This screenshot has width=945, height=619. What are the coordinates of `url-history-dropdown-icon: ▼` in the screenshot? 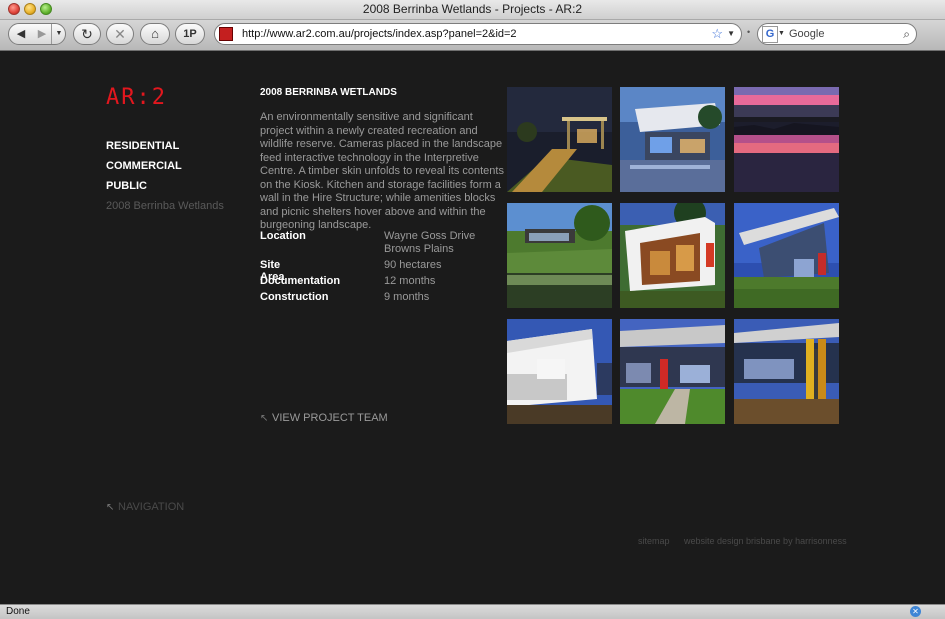 It's located at (731, 34).